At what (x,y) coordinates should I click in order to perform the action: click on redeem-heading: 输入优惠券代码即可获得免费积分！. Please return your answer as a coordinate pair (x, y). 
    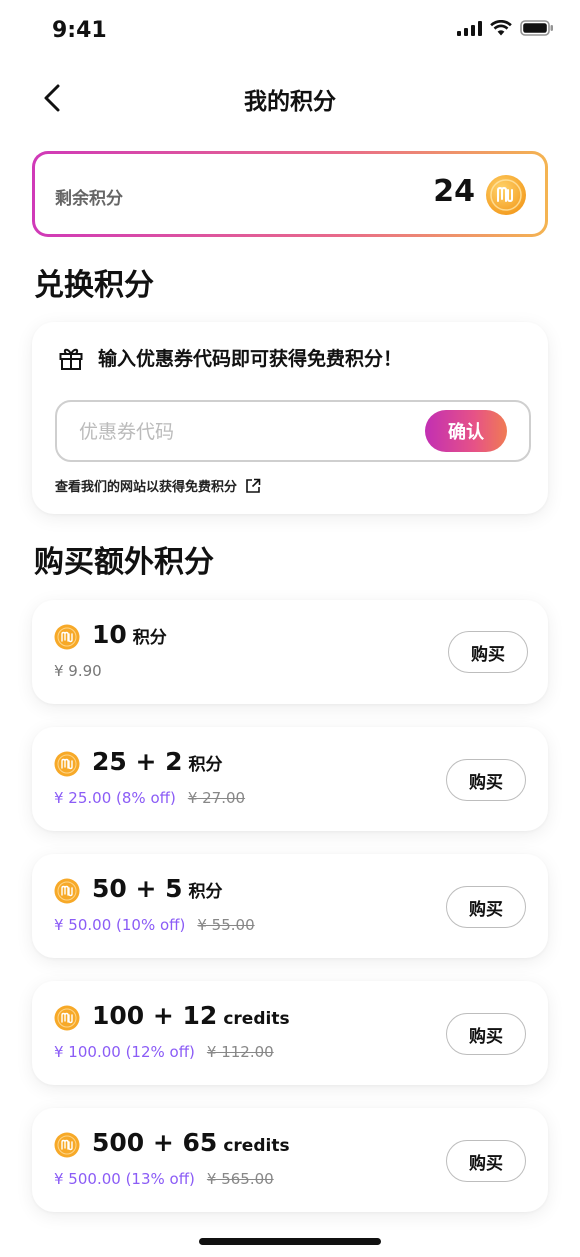
    Looking at the image, I should click on (250, 359).